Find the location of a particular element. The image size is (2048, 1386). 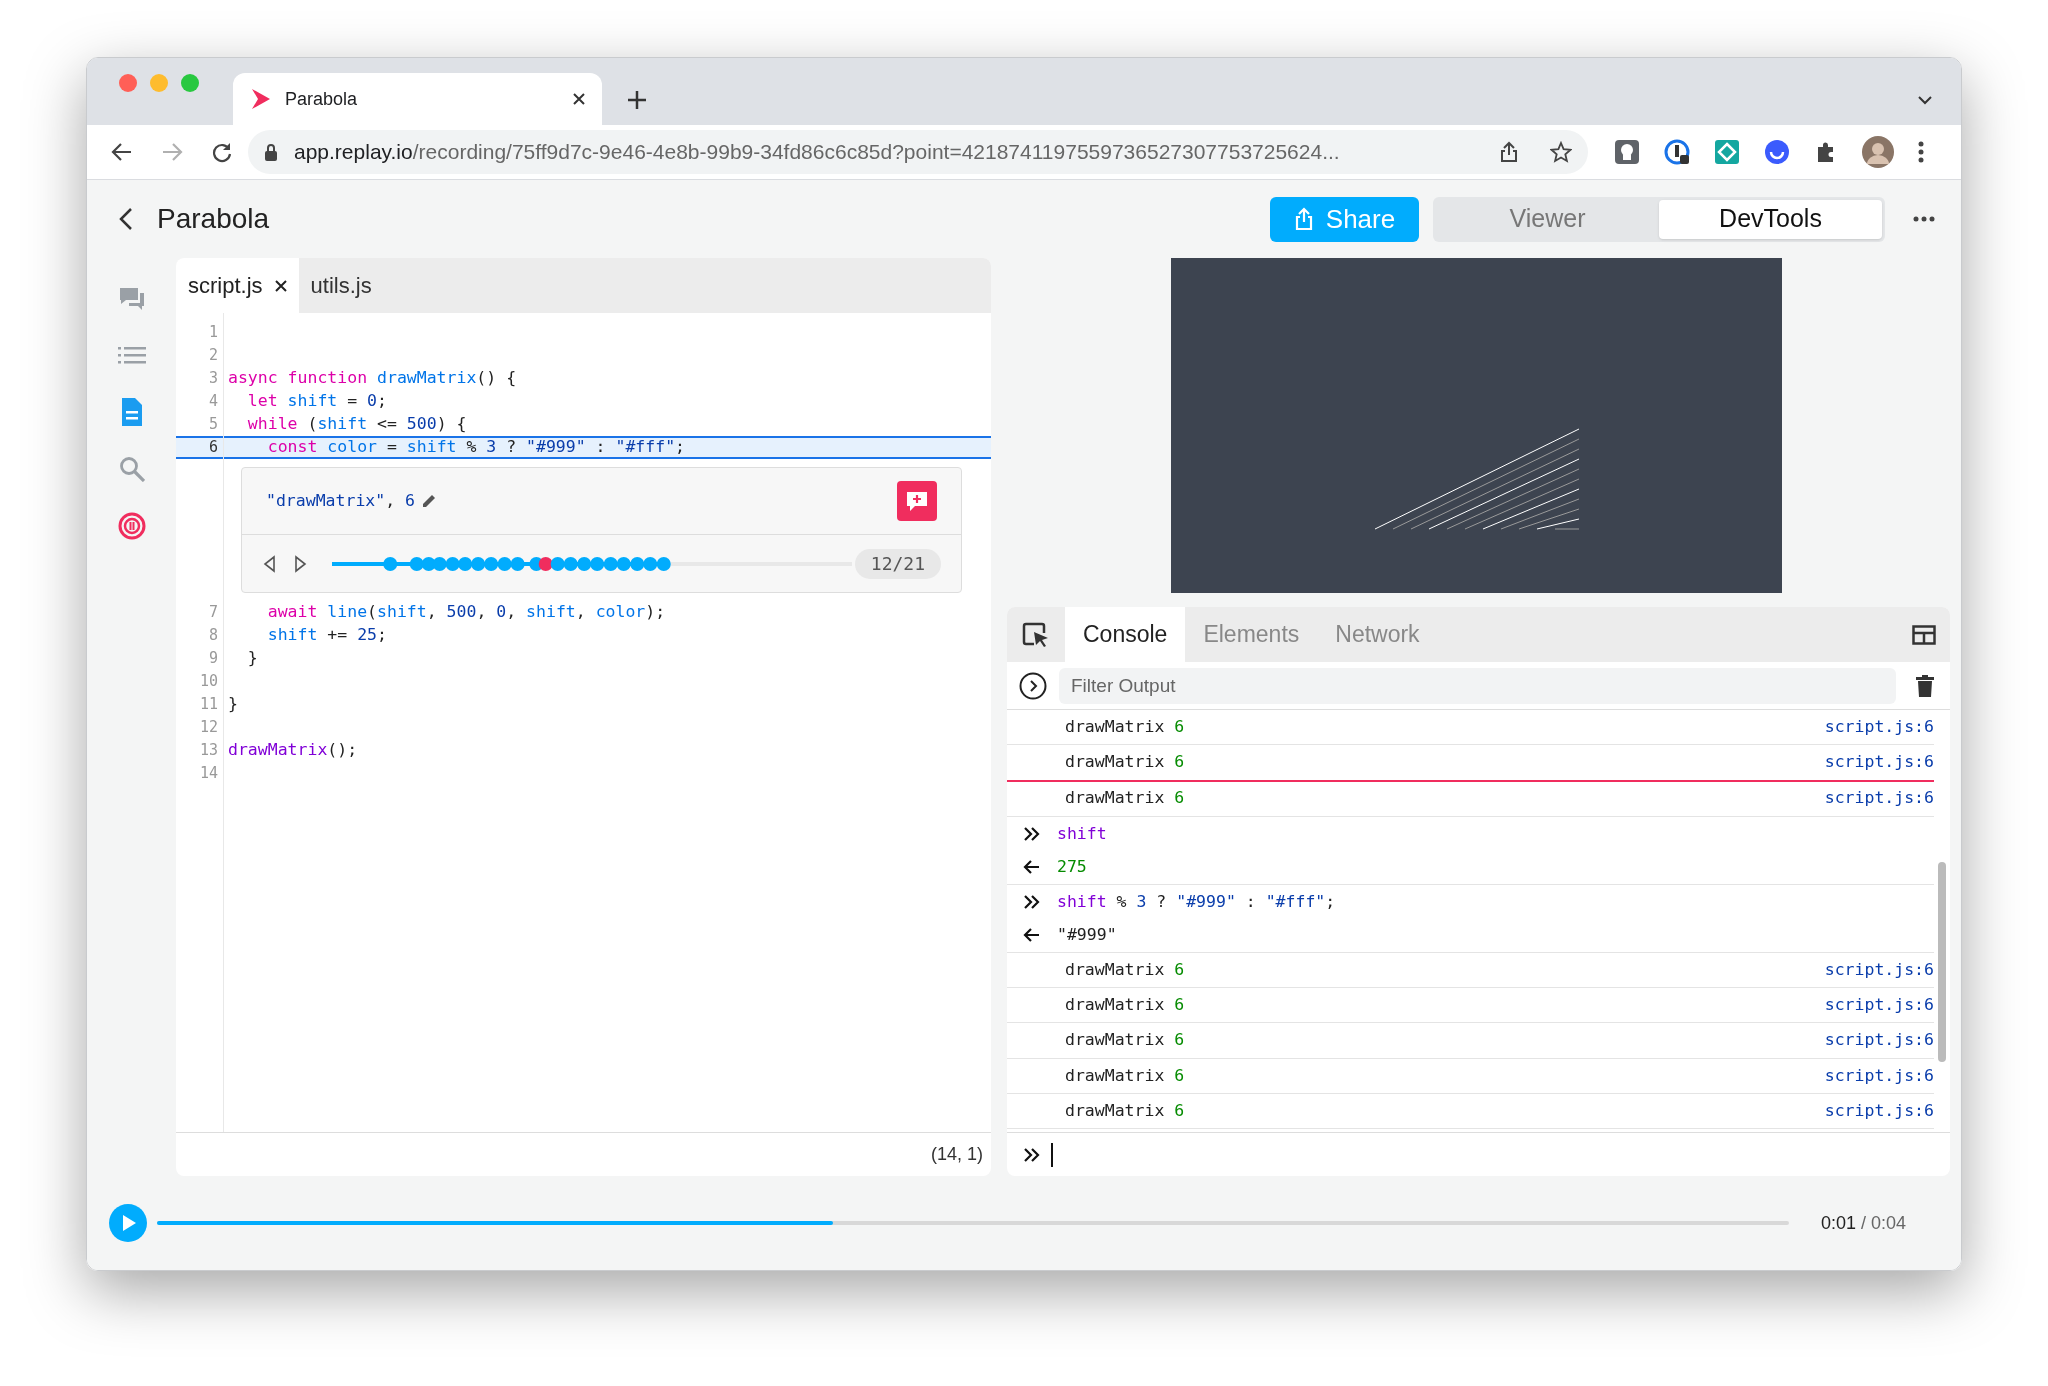

chevron-down-icon is located at coordinates (1925, 100).